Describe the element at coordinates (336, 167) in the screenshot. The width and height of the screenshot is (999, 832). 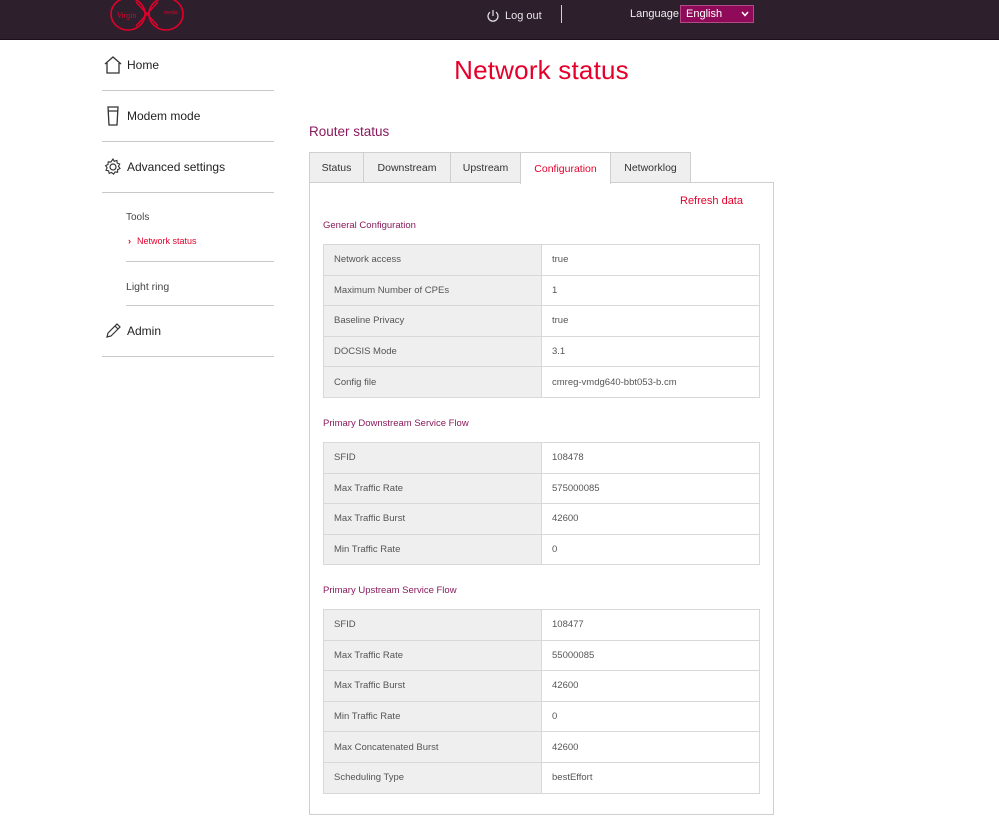
I see `tab-status: Status` at that location.